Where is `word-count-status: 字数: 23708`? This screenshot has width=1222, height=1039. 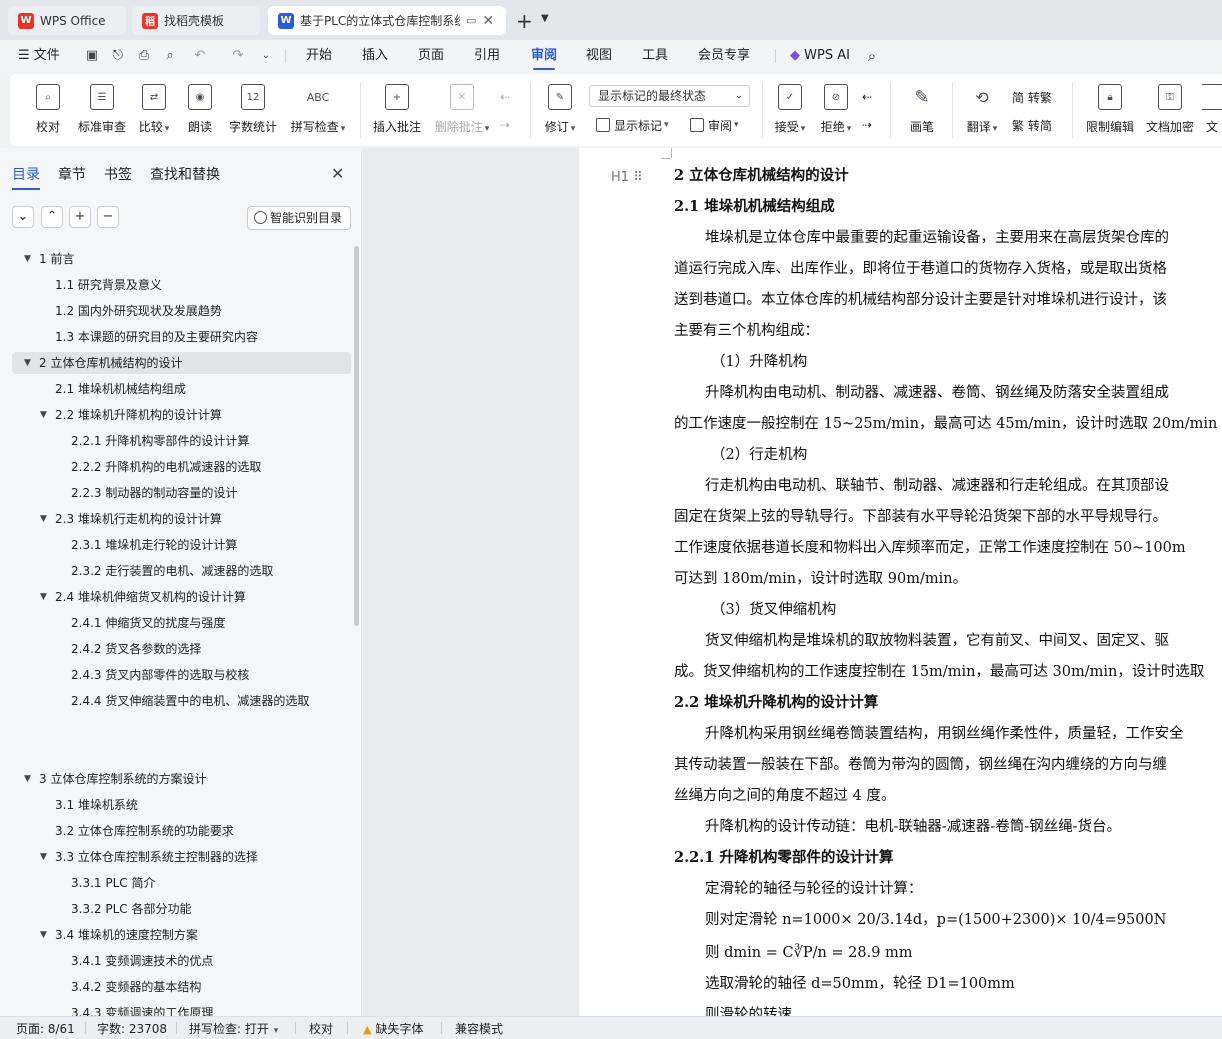
word-count-status: 字数: 23708 is located at coordinates (132, 1028).